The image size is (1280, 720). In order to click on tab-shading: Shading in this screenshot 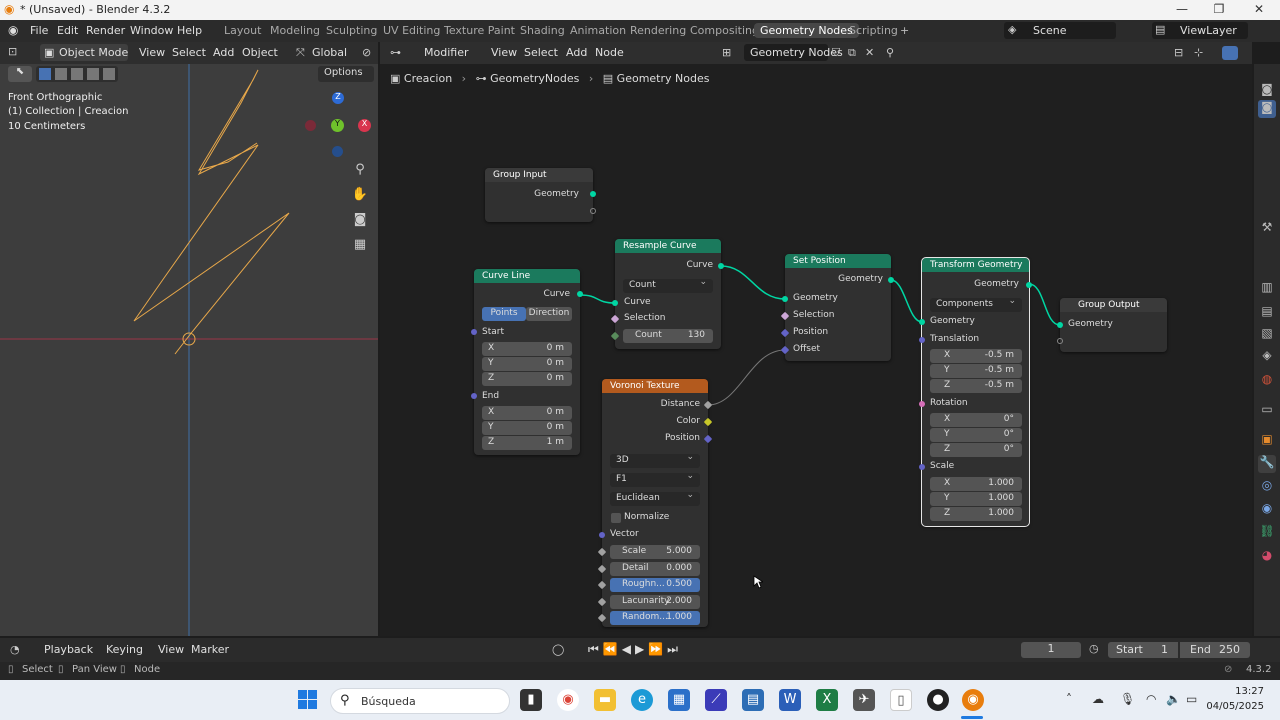, I will do `click(542, 30)`.